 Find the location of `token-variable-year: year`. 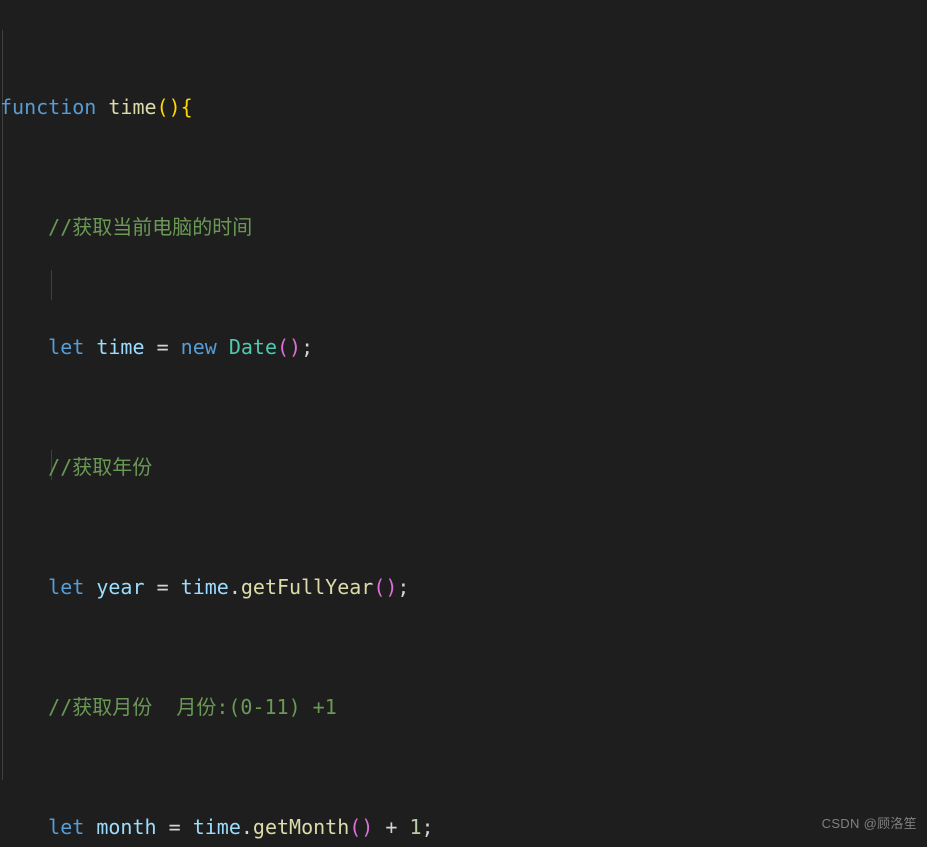

token-variable-year: year is located at coordinates (120, 587).